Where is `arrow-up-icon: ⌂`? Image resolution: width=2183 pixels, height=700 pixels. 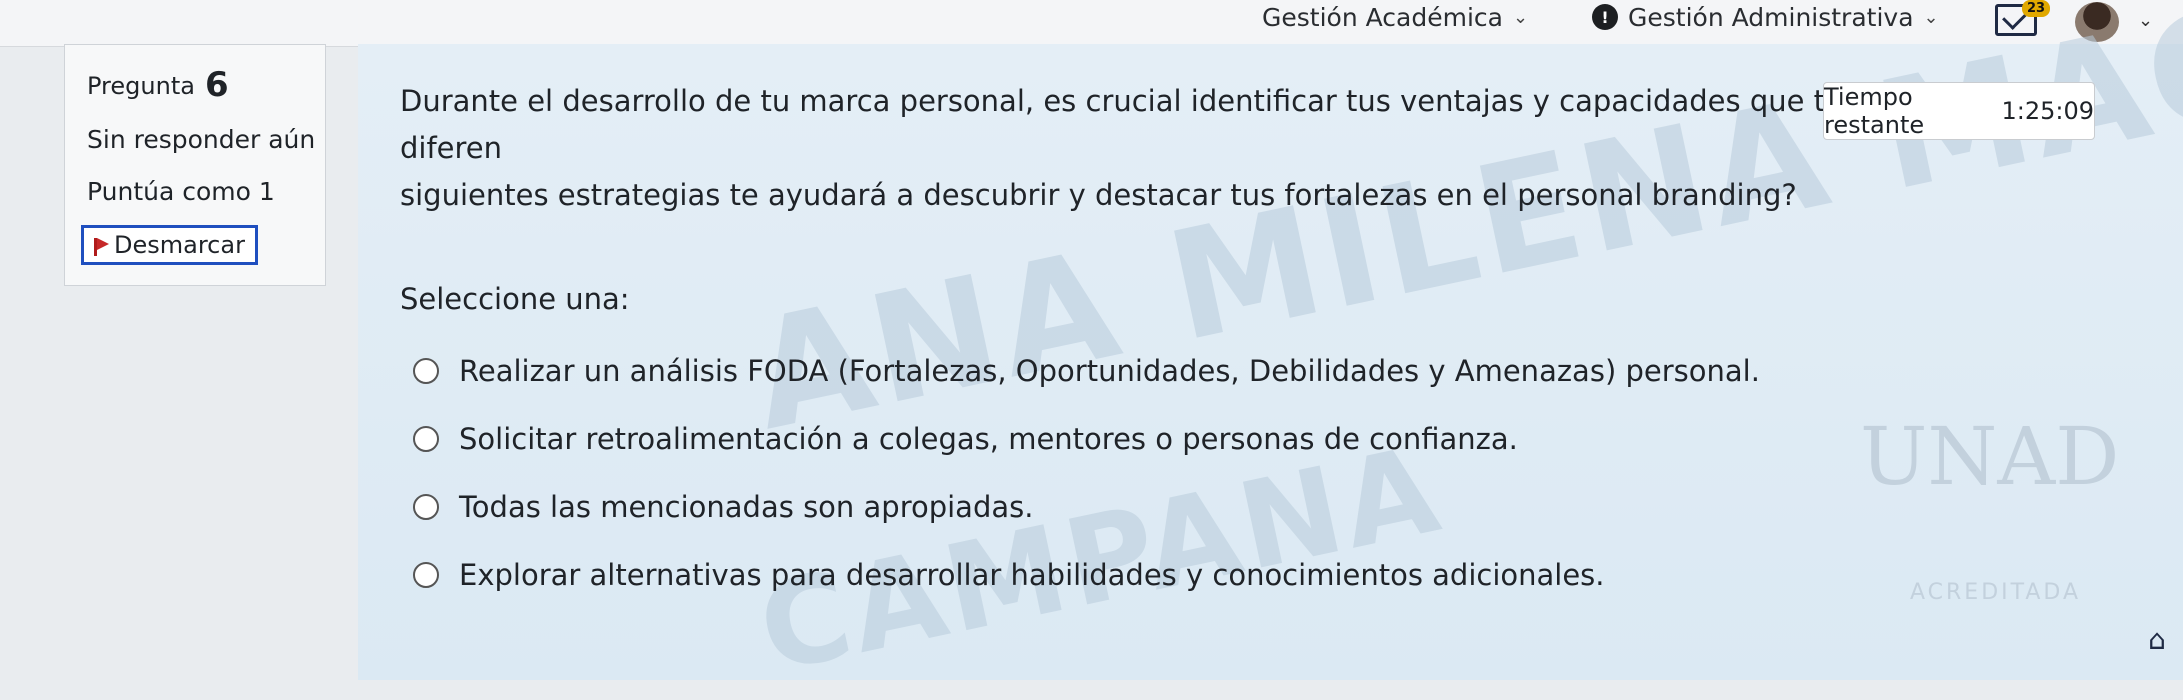
arrow-up-icon: ⌂ is located at coordinates (2157, 639).